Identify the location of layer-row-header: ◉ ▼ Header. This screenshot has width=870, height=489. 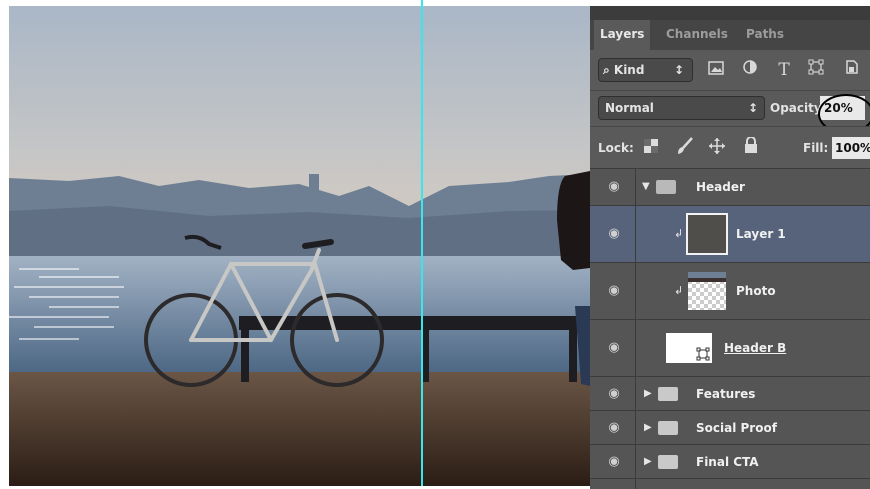
(730, 186).